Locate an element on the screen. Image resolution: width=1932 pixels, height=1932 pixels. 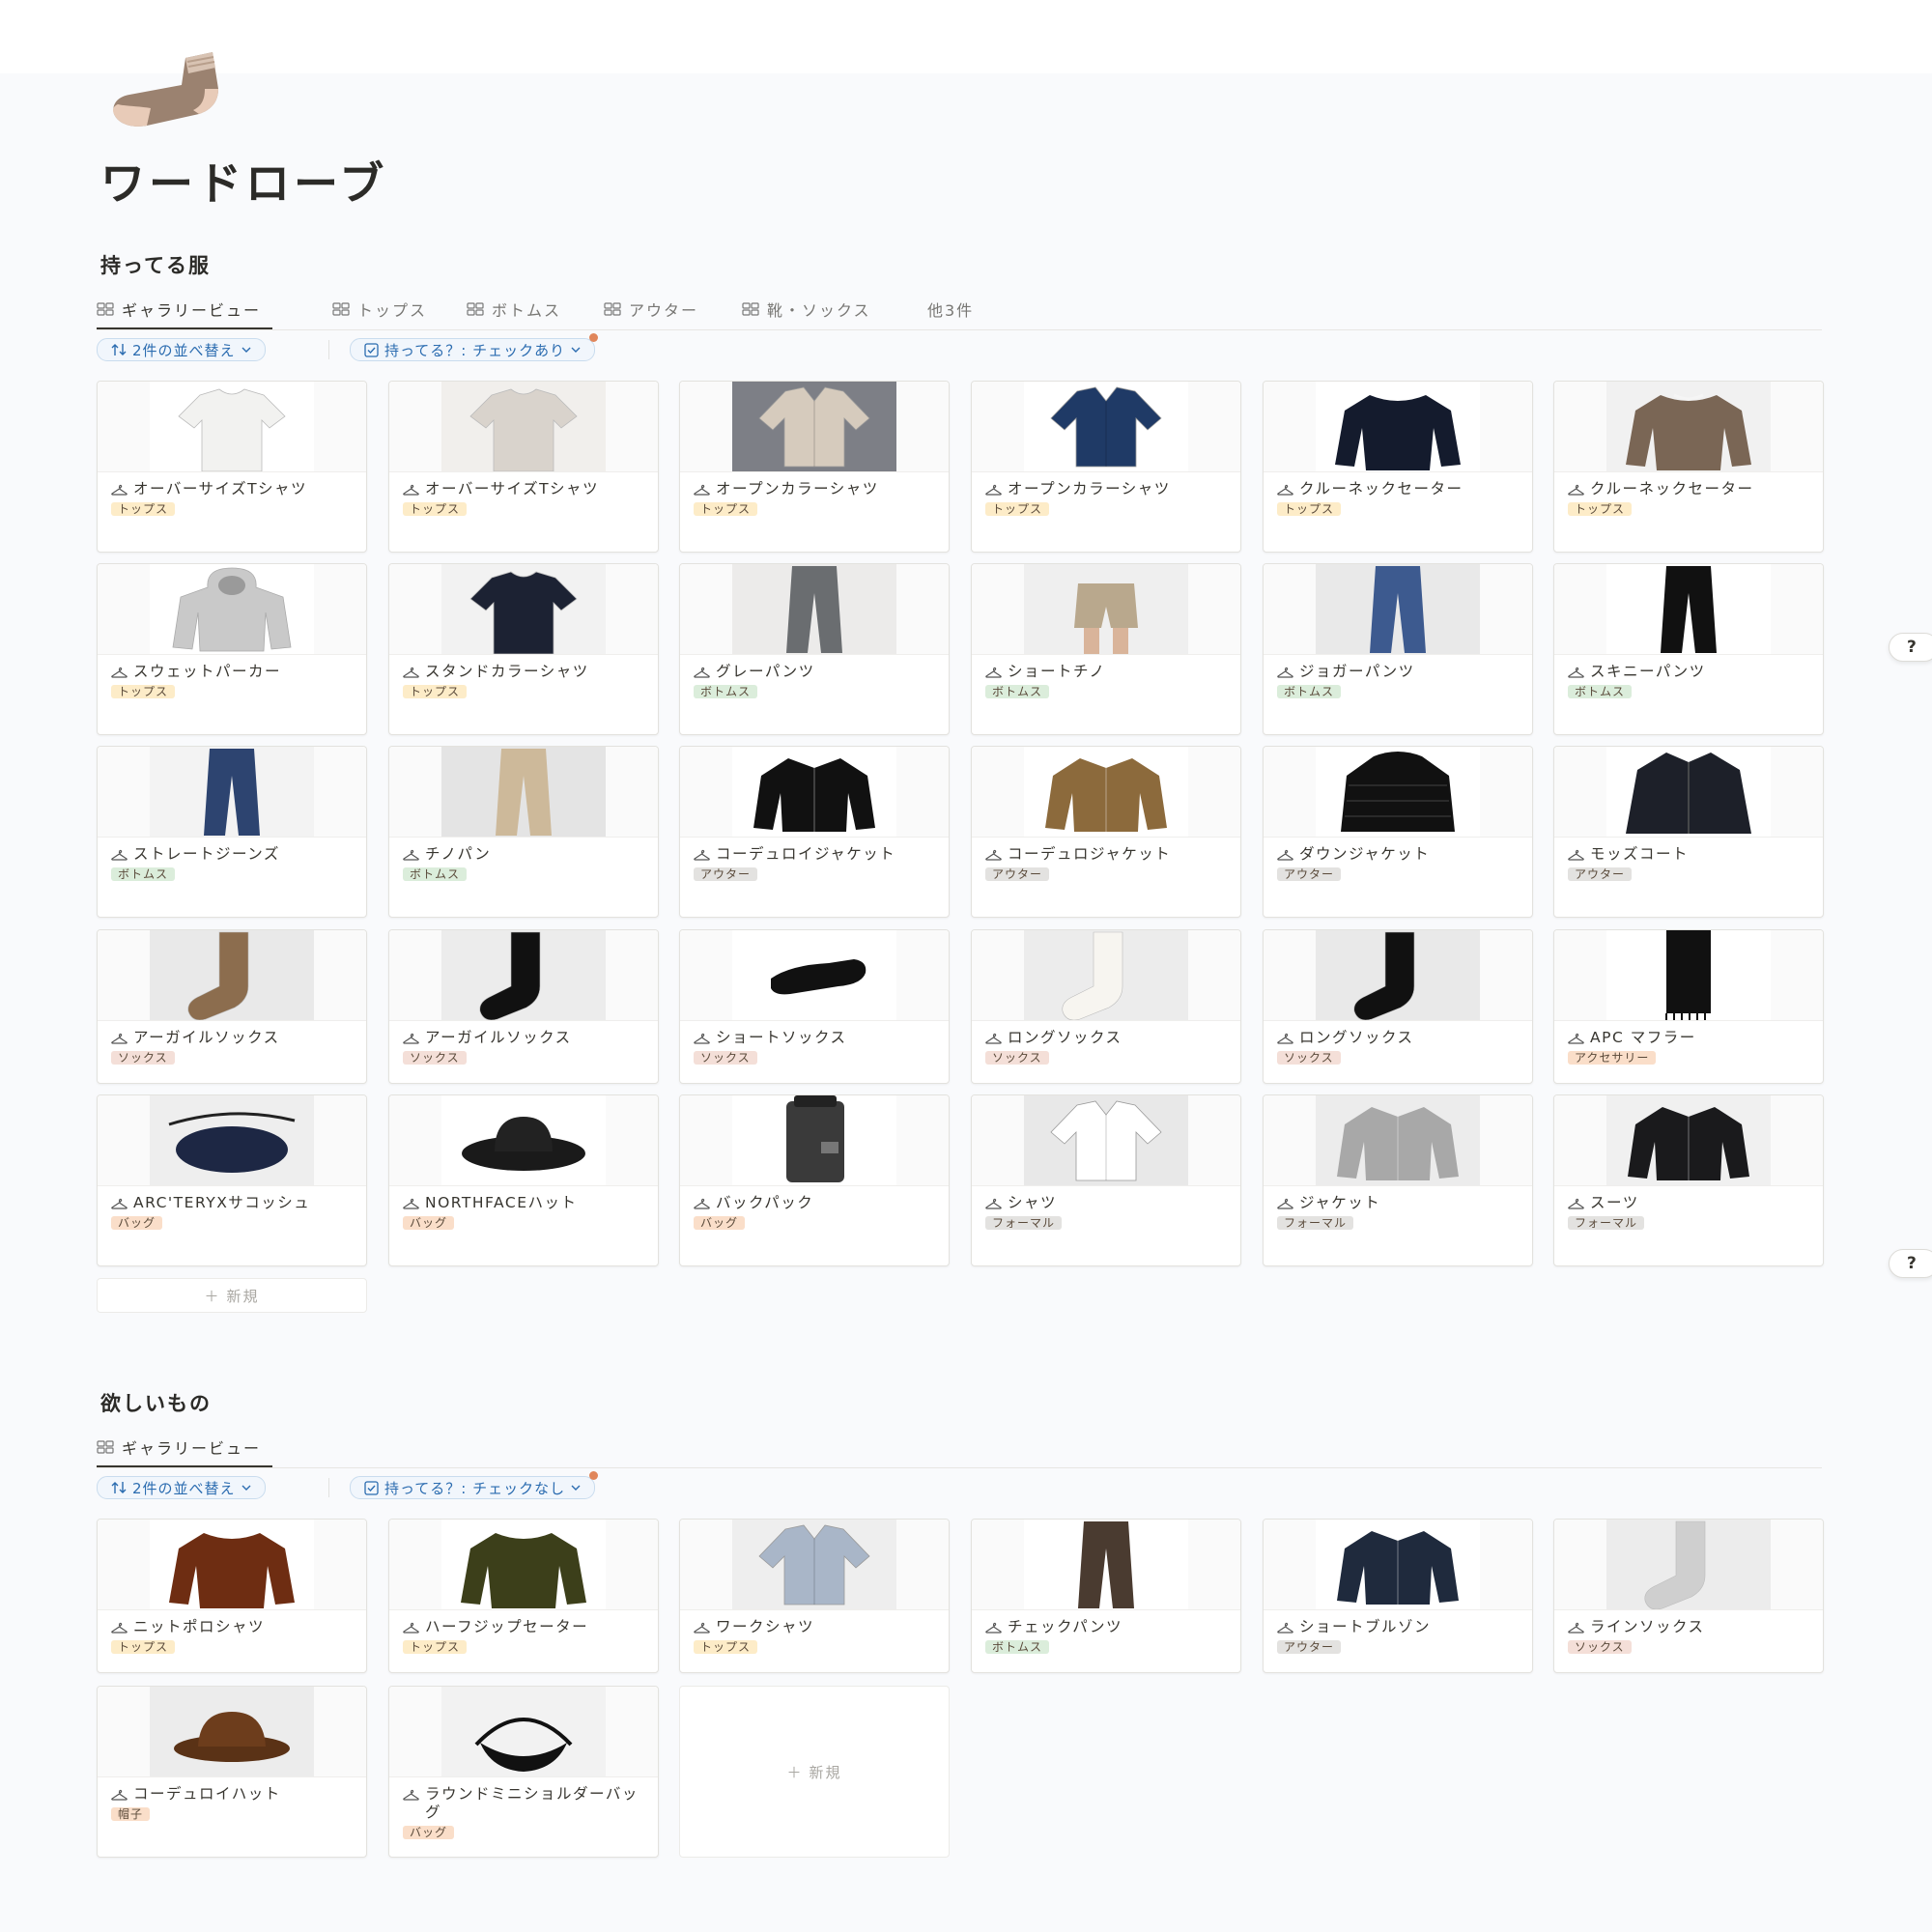
owned-new-button: ＋新規 is located at coordinates (232, 1295).